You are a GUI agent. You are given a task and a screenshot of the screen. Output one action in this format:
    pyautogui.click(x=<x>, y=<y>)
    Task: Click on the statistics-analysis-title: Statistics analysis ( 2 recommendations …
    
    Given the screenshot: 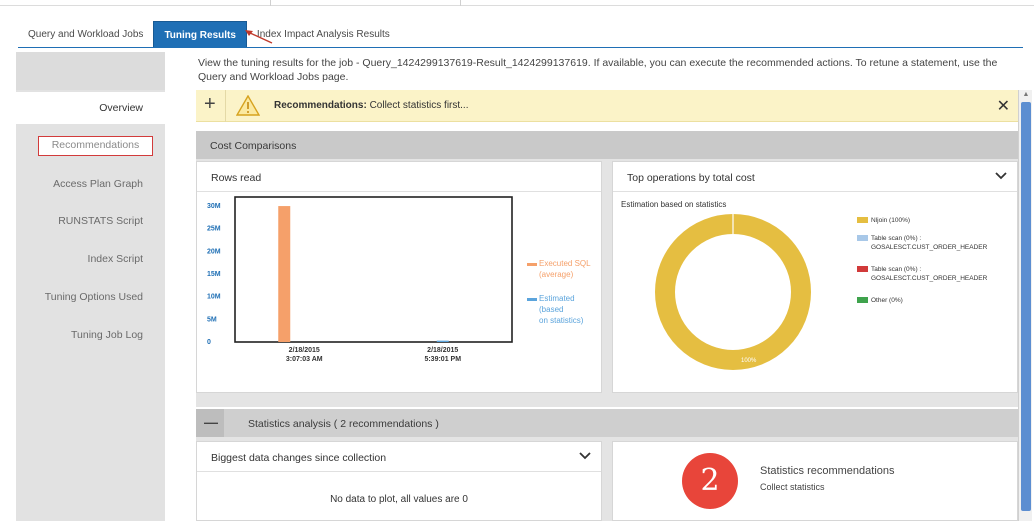 What is the action you would take?
    pyautogui.click(x=343, y=424)
    